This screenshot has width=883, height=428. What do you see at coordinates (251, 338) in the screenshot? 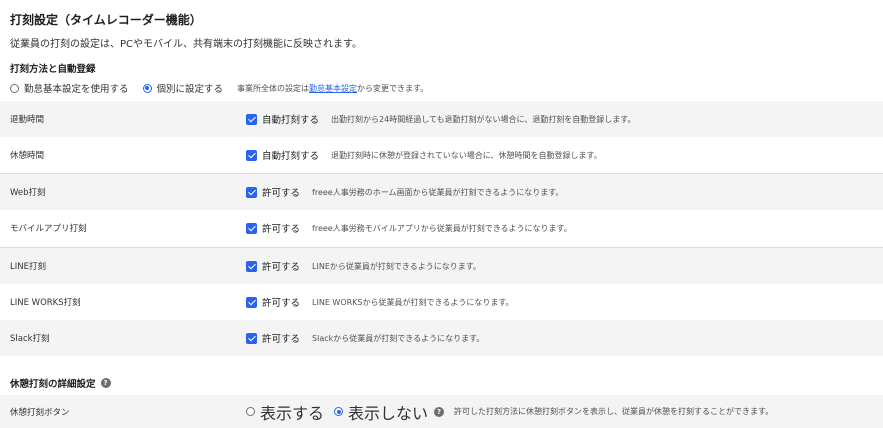
I see `checkbox-allow-slack` at bounding box center [251, 338].